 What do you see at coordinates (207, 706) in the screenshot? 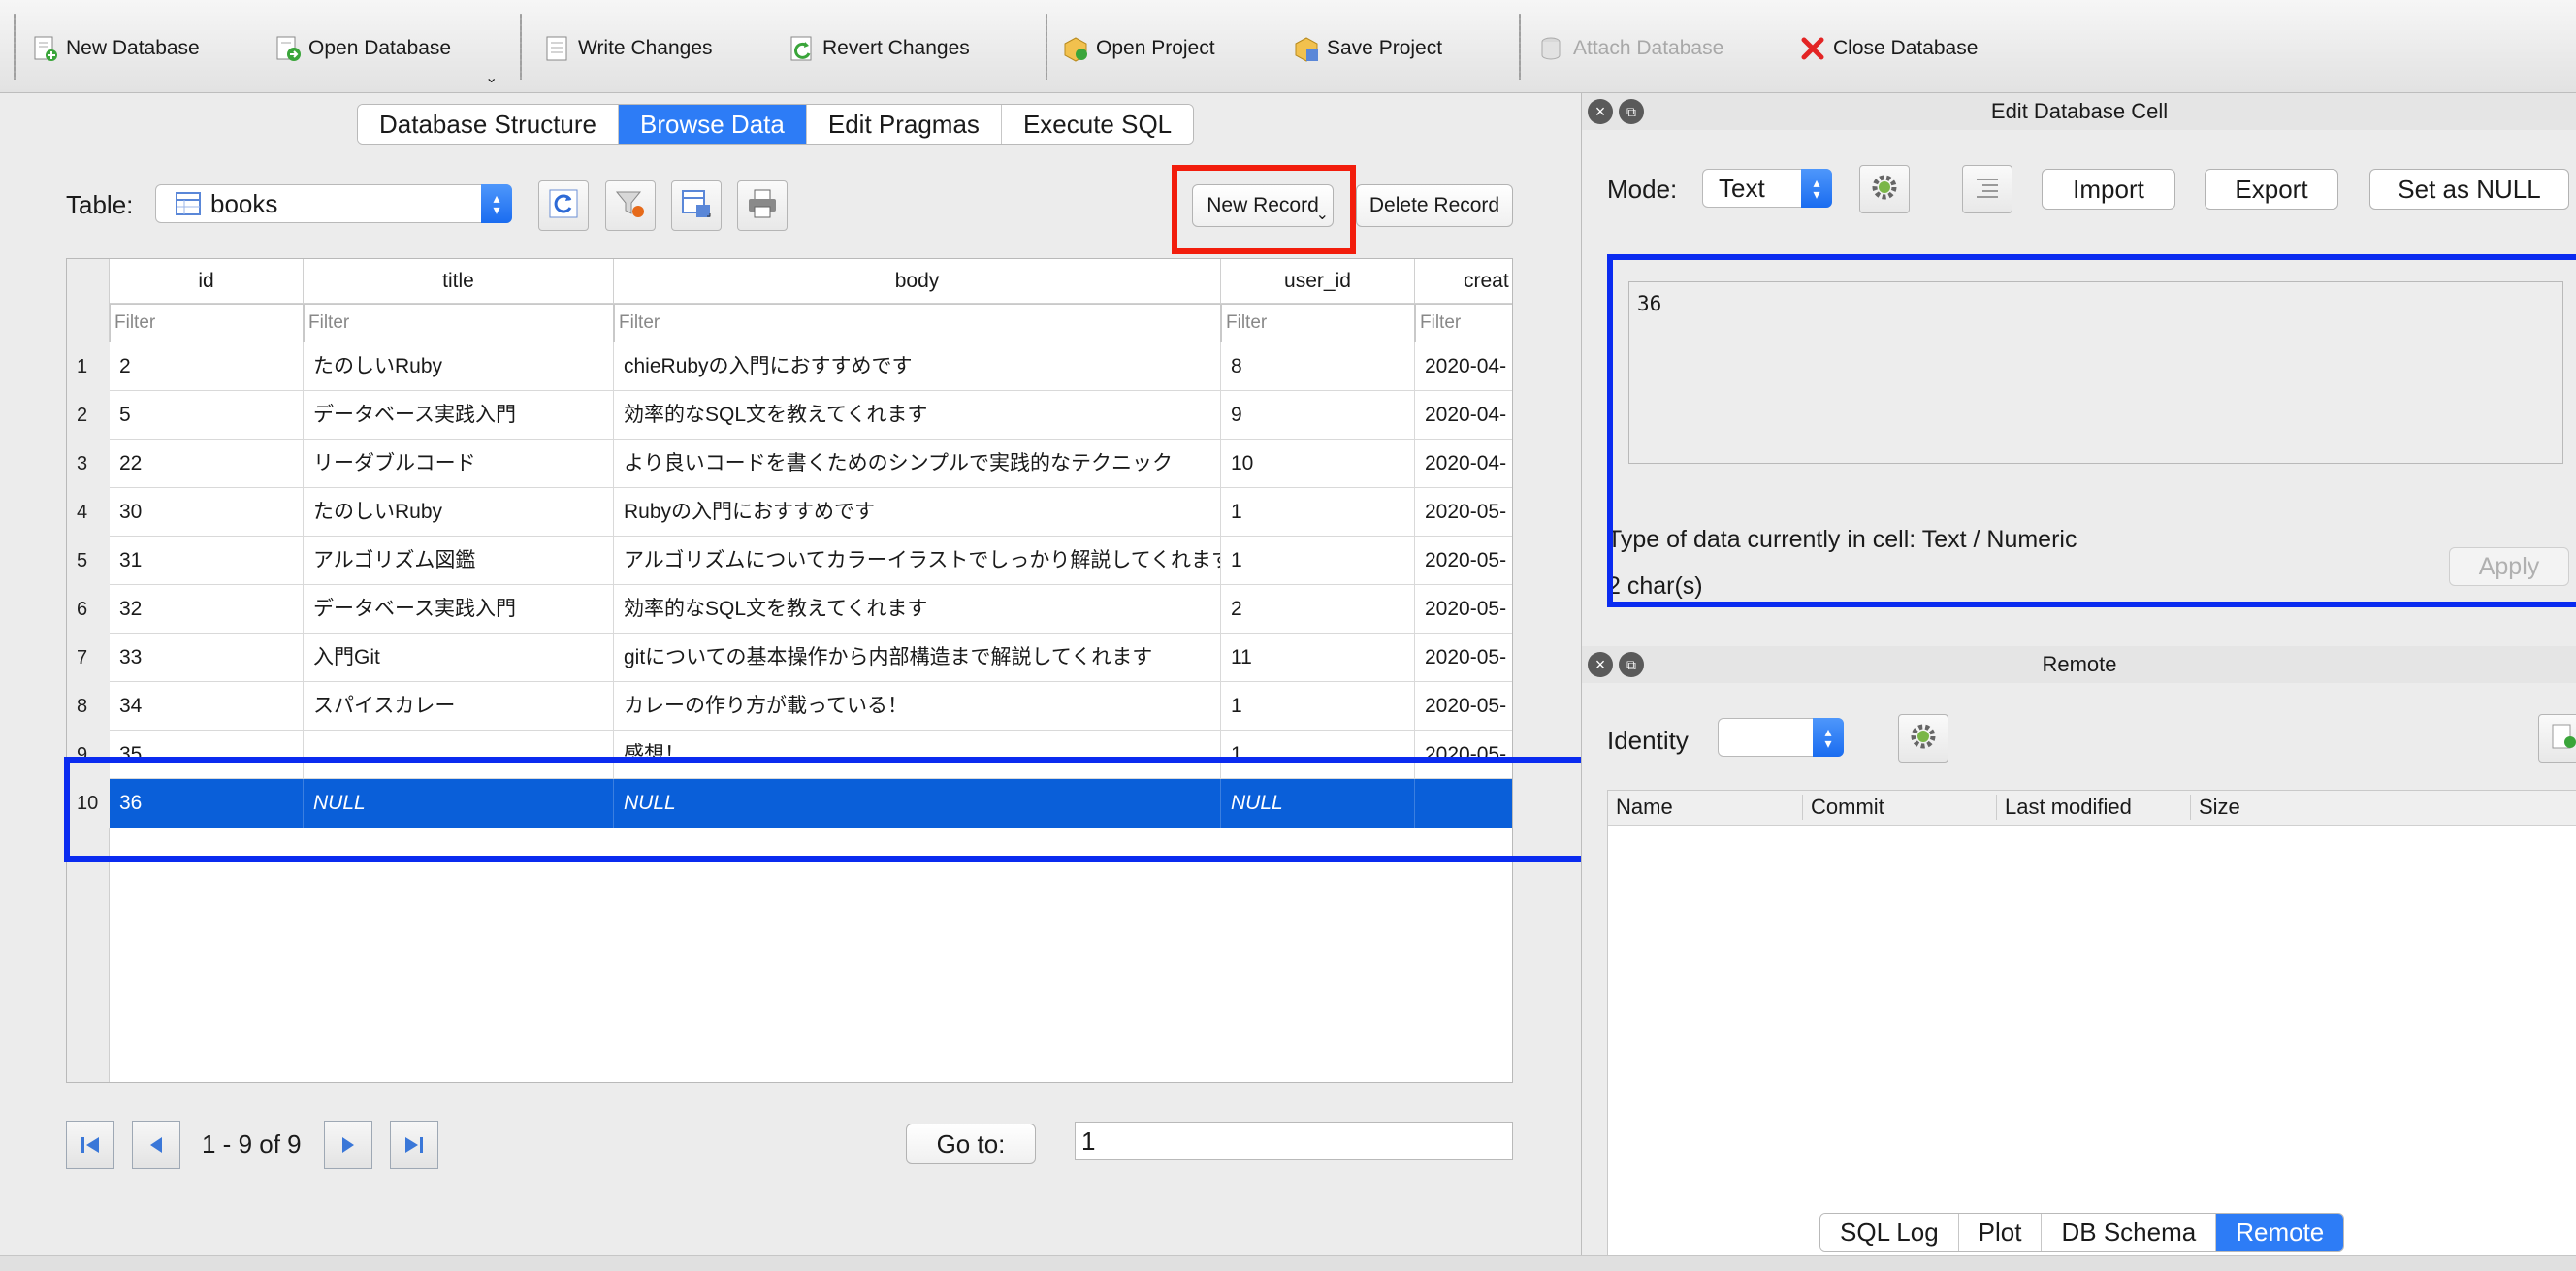
I see `cell-id: 34` at bounding box center [207, 706].